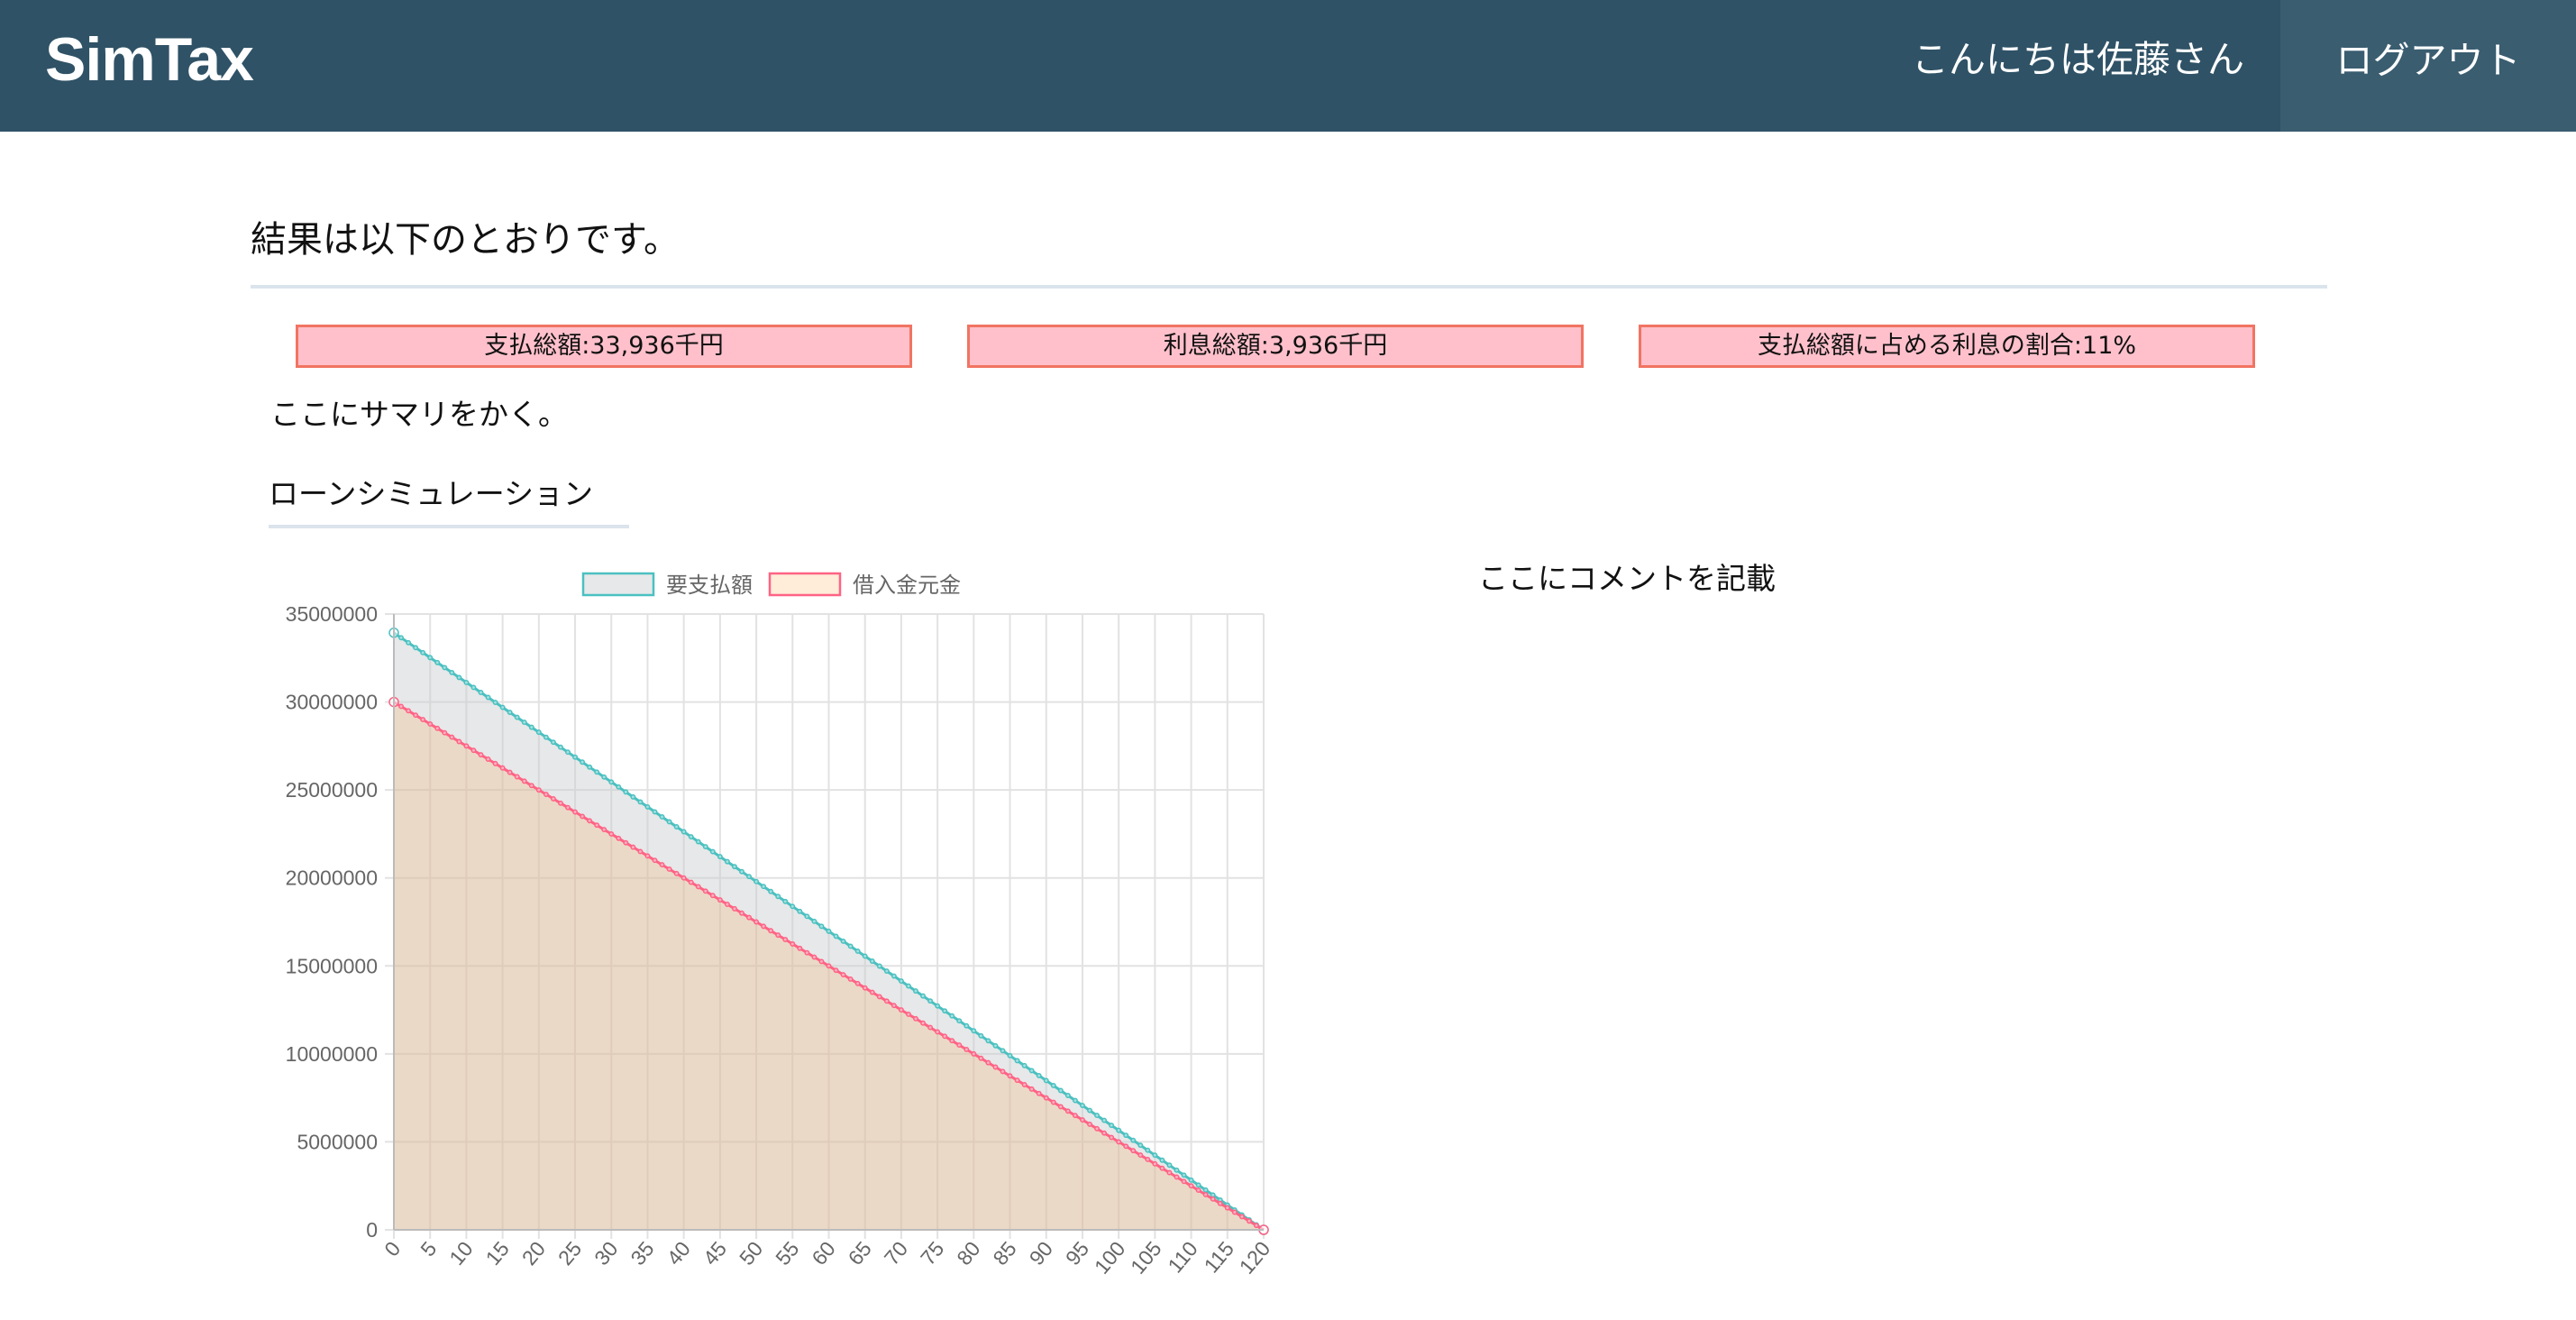  I want to click on page-title: 結果は以下のとおりです。, so click(465, 240).